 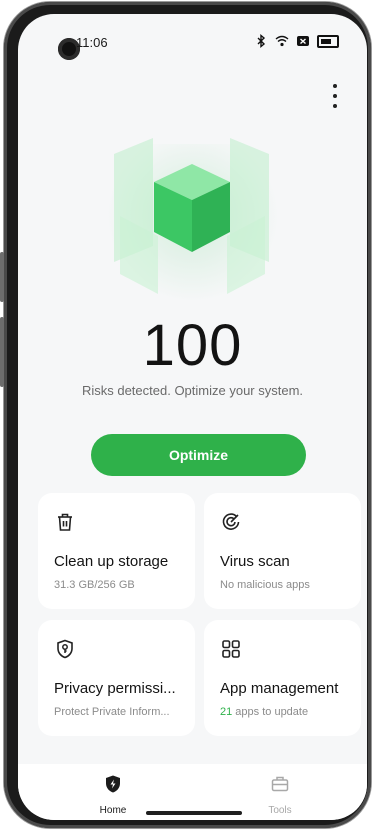 I want to click on card-subtitle: 31.3 GB/256 GB, so click(x=94, y=585).